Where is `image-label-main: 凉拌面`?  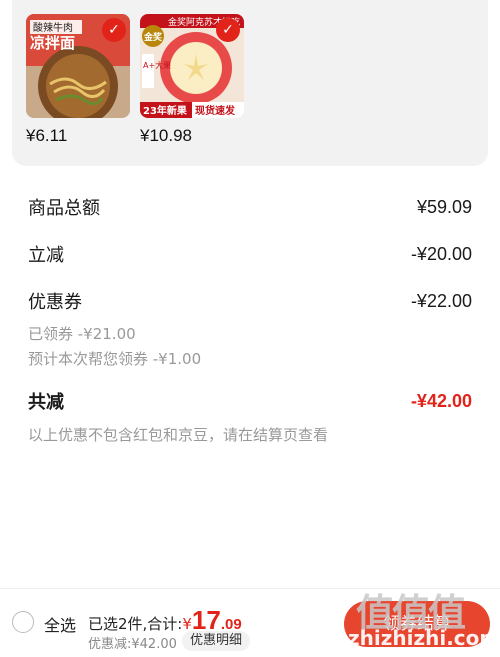 image-label-main: 凉拌面 is located at coordinates (52, 43).